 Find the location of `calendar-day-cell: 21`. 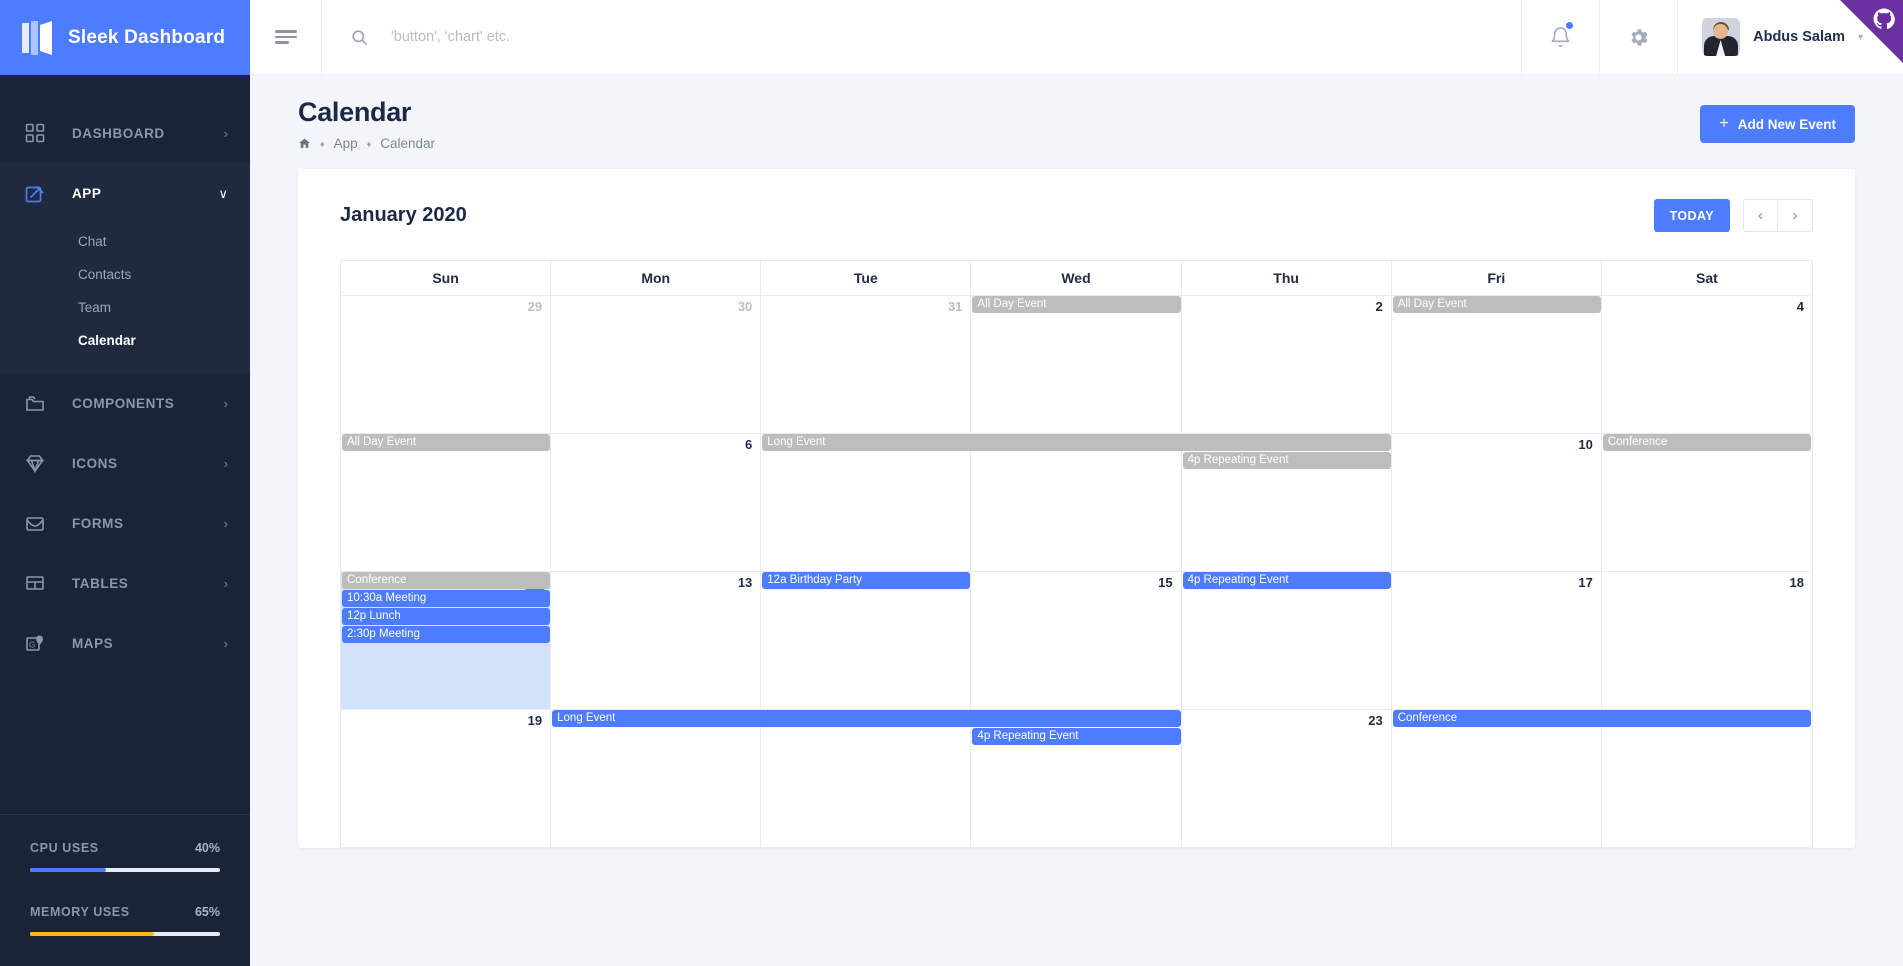

calendar-day-cell: 21 is located at coordinates (866, 779).